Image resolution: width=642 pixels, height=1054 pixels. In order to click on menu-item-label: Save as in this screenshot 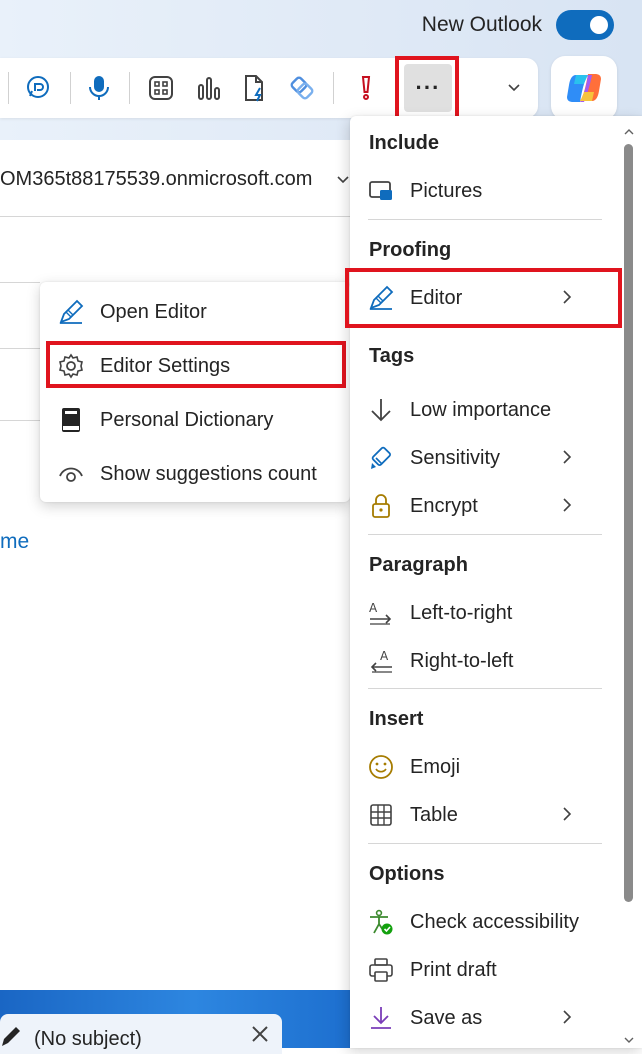, I will do `click(446, 1018)`.